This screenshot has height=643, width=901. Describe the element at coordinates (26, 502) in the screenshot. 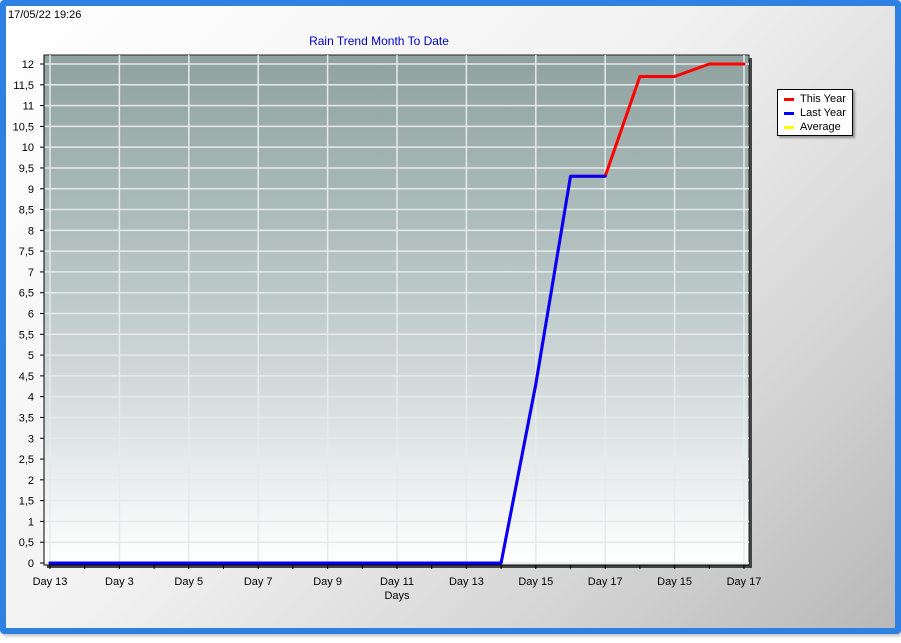

I see `y-tick-label: 1,5` at that location.